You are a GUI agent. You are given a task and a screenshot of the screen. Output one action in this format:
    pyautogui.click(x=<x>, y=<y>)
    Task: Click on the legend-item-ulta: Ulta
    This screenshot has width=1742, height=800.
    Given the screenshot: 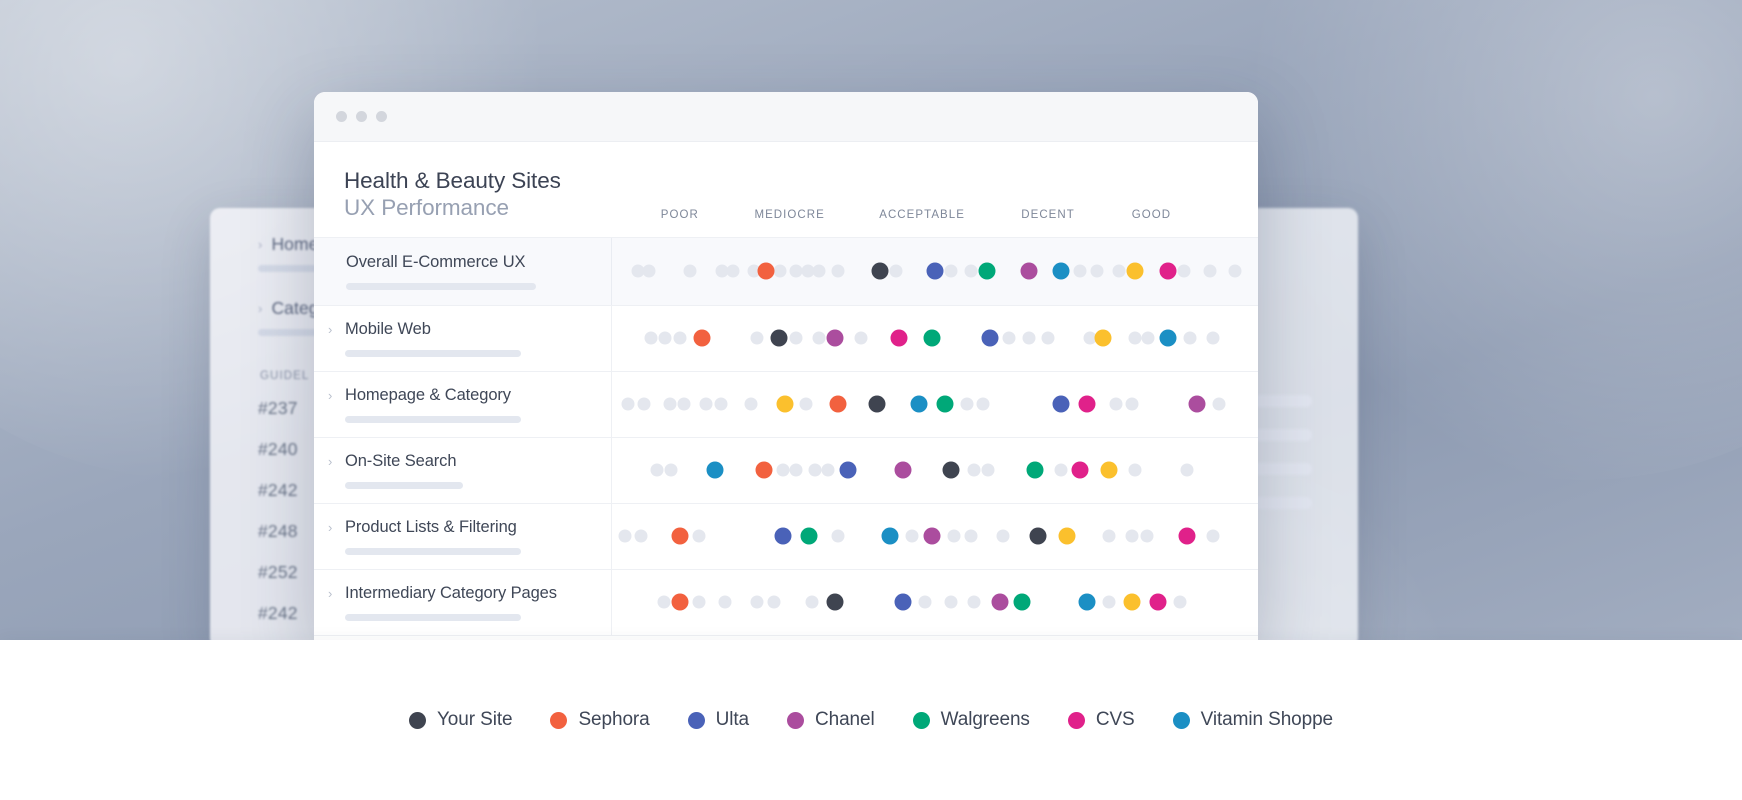 What is the action you would take?
    pyautogui.click(x=718, y=720)
    